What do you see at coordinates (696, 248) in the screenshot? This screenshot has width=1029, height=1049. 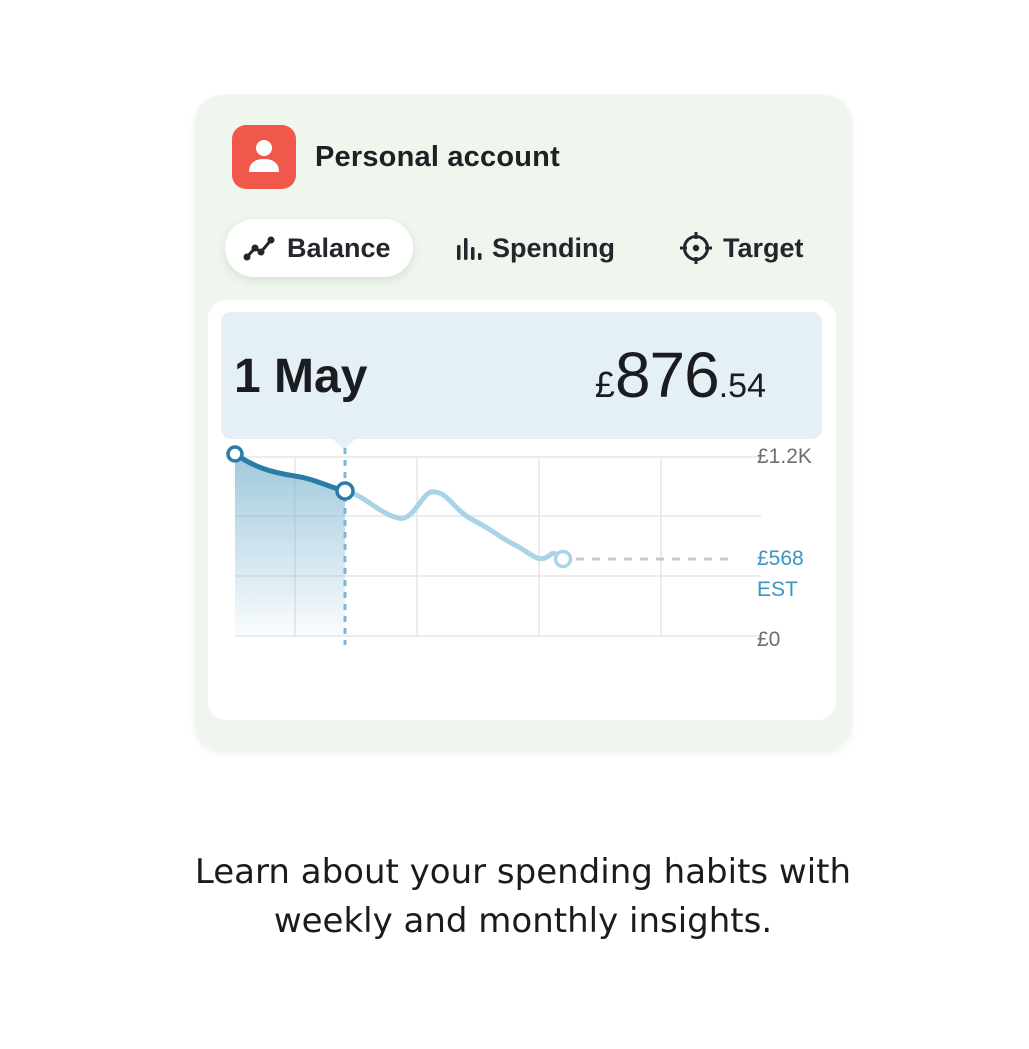 I see `target-icon` at bounding box center [696, 248].